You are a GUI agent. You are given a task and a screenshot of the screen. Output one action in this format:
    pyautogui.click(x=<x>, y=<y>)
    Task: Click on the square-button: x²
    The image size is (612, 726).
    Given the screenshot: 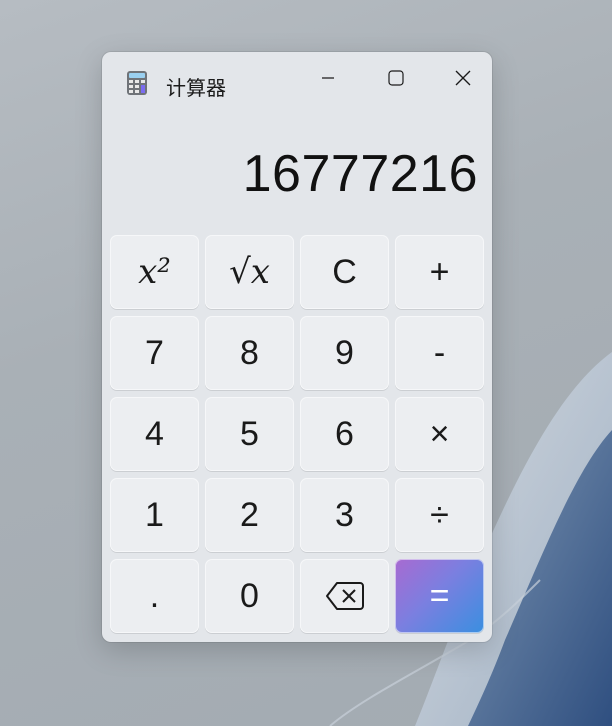 What is the action you would take?
    pyautogui.click(x=154, y=272)
    